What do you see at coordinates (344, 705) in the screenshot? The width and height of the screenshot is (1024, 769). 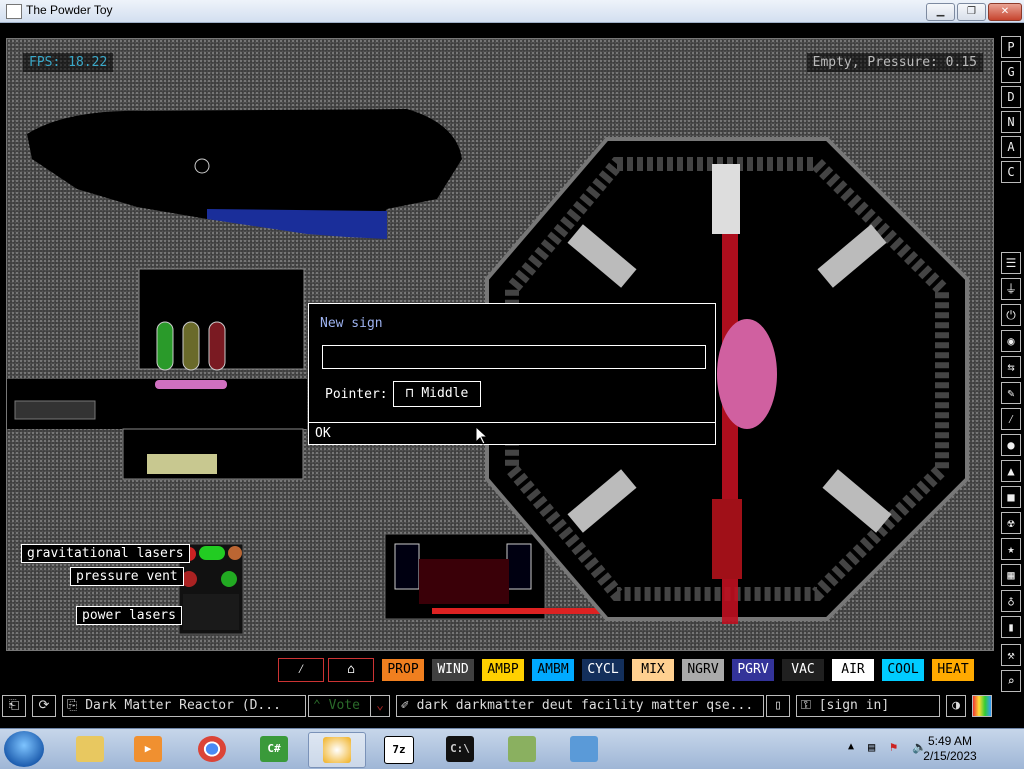 I see `vote-label: Vote` at bounding box center [344, 705].